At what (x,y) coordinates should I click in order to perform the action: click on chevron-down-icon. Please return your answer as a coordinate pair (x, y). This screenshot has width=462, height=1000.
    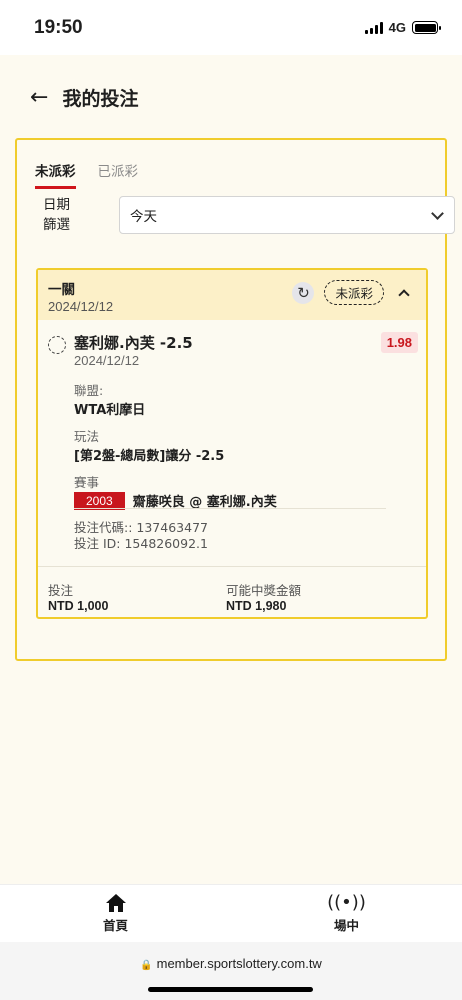
    Looking at the image, I should click on (437, 213).